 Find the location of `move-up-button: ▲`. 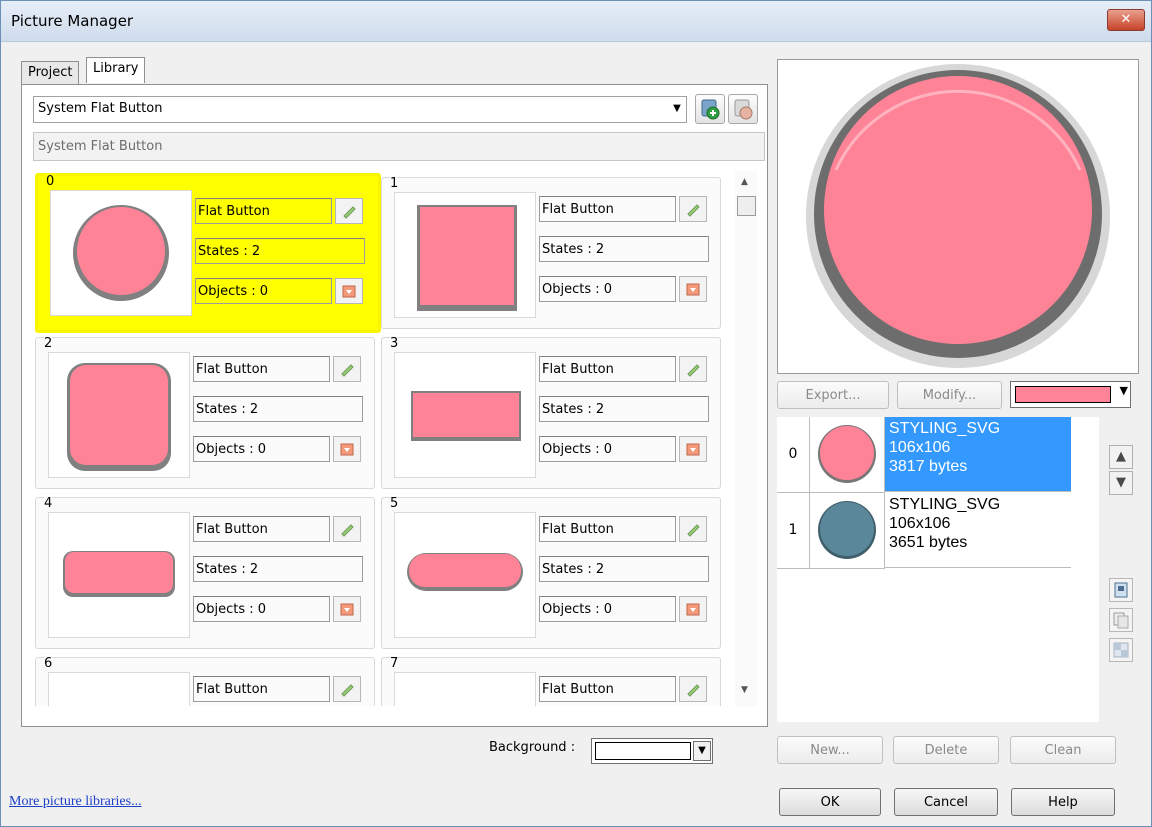

move-up-button: ▲ is located at coordinates (1121, 457).